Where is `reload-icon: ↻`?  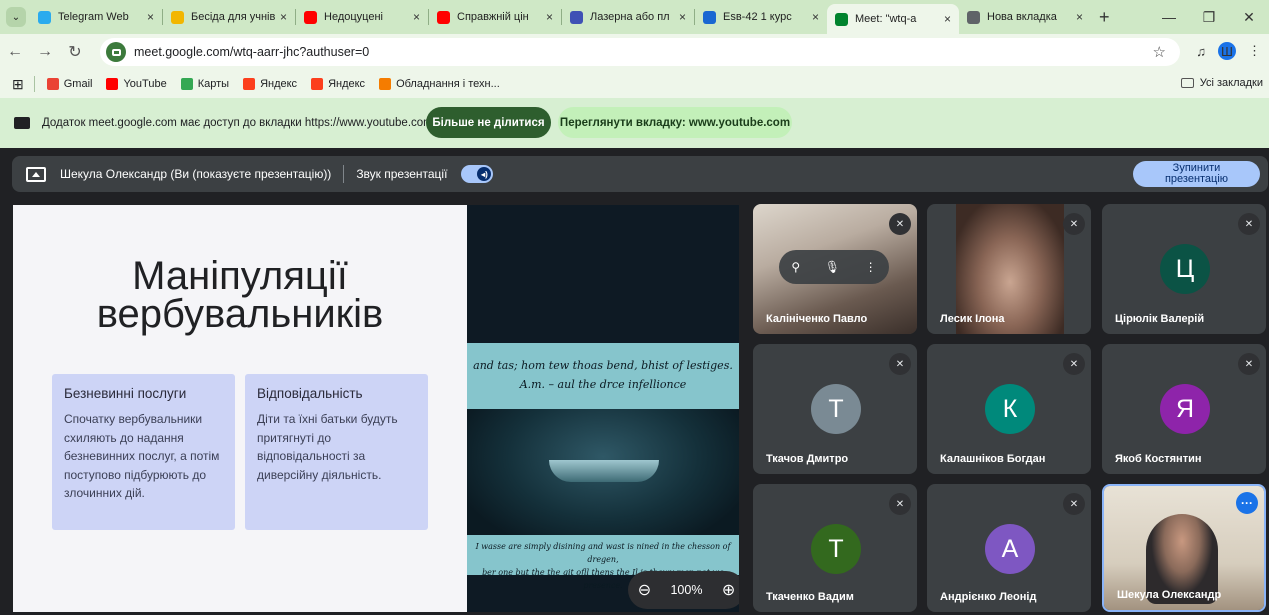 reload-icon: ↻ is located at coordinates (75, 52).